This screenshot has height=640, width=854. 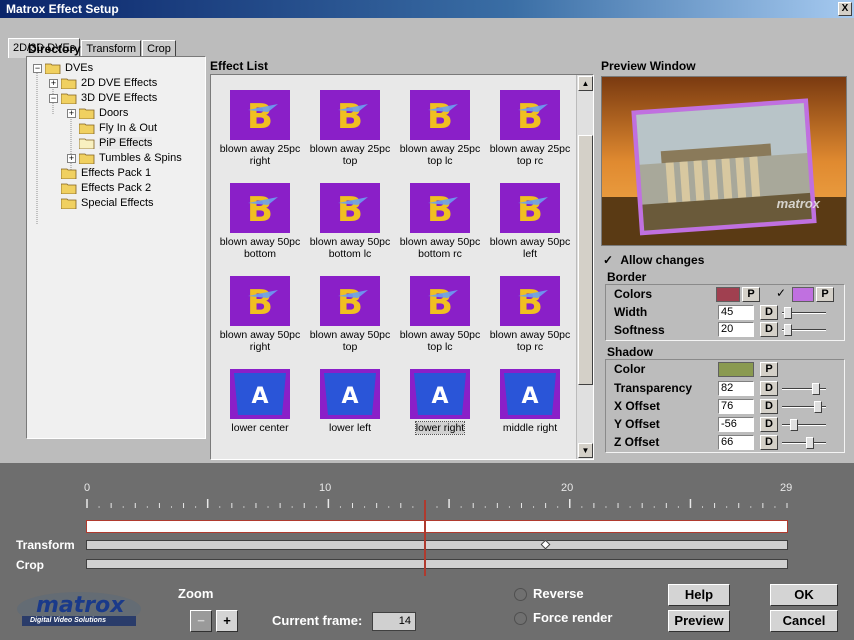 What do you see at coordinates (350, 401) in the screenshot?
I see `effect-item: Alower left` at bounding box center [350, 401].